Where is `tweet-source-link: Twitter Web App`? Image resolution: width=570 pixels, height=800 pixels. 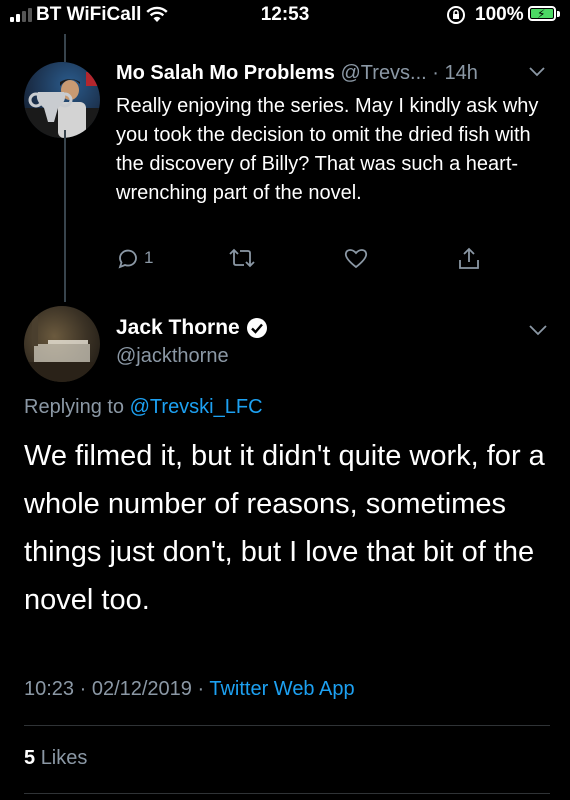
tweet-source-link: Twitter Web App is located at coordinates (281, 689).